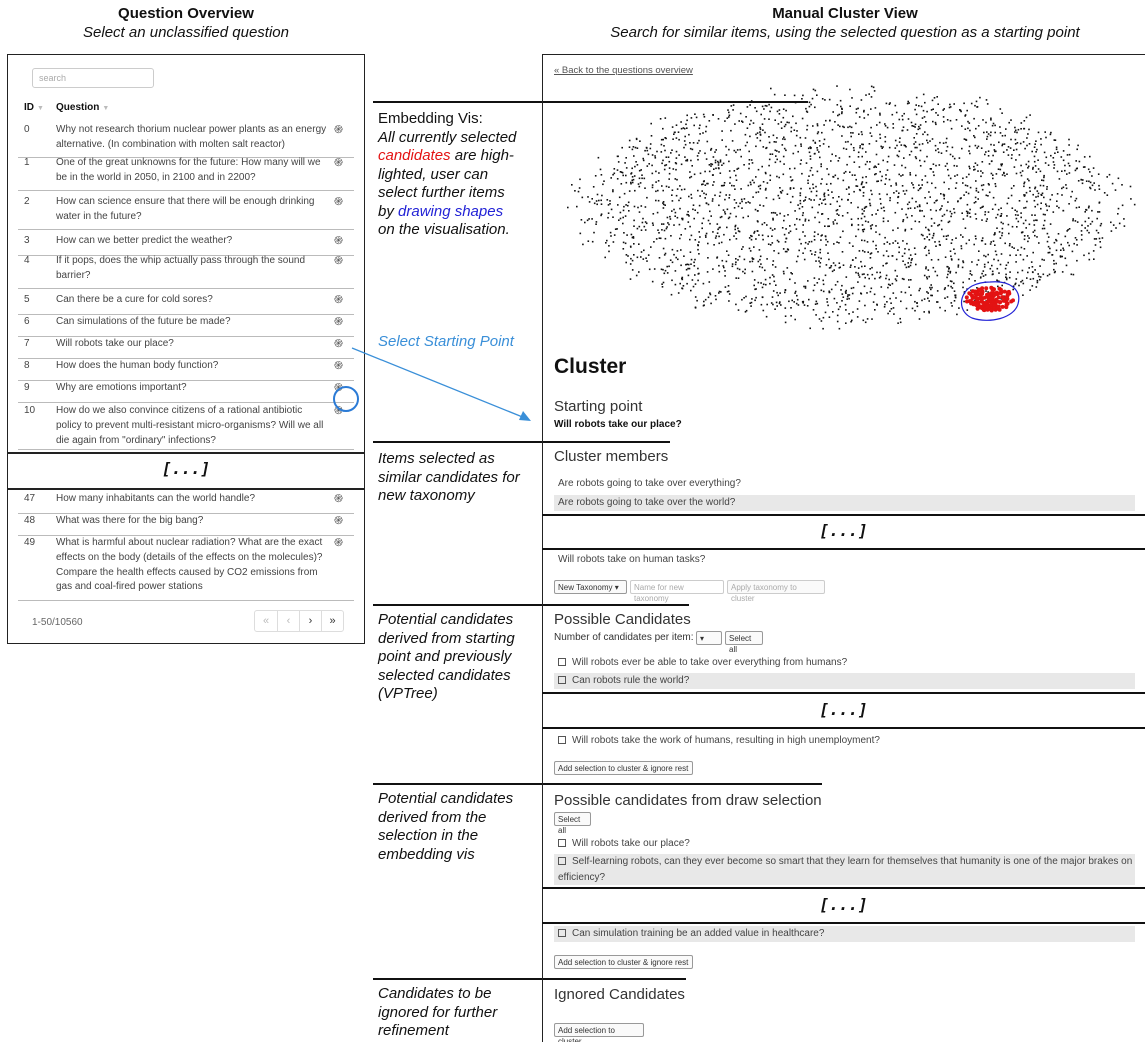 The width and height of the screenshot is (1145, 1042). What do you see at coordinates (989, 299) in the screenshot?
I see `selected-candidates-points` at bounding box center [989, 299].